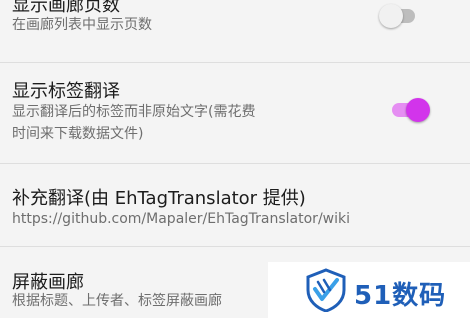  What do you see at coordinates (78, 134) in the screenshot?
I see `pref-summary-line2: 时间来下载数据文件)` at bounding box center [78, 134].